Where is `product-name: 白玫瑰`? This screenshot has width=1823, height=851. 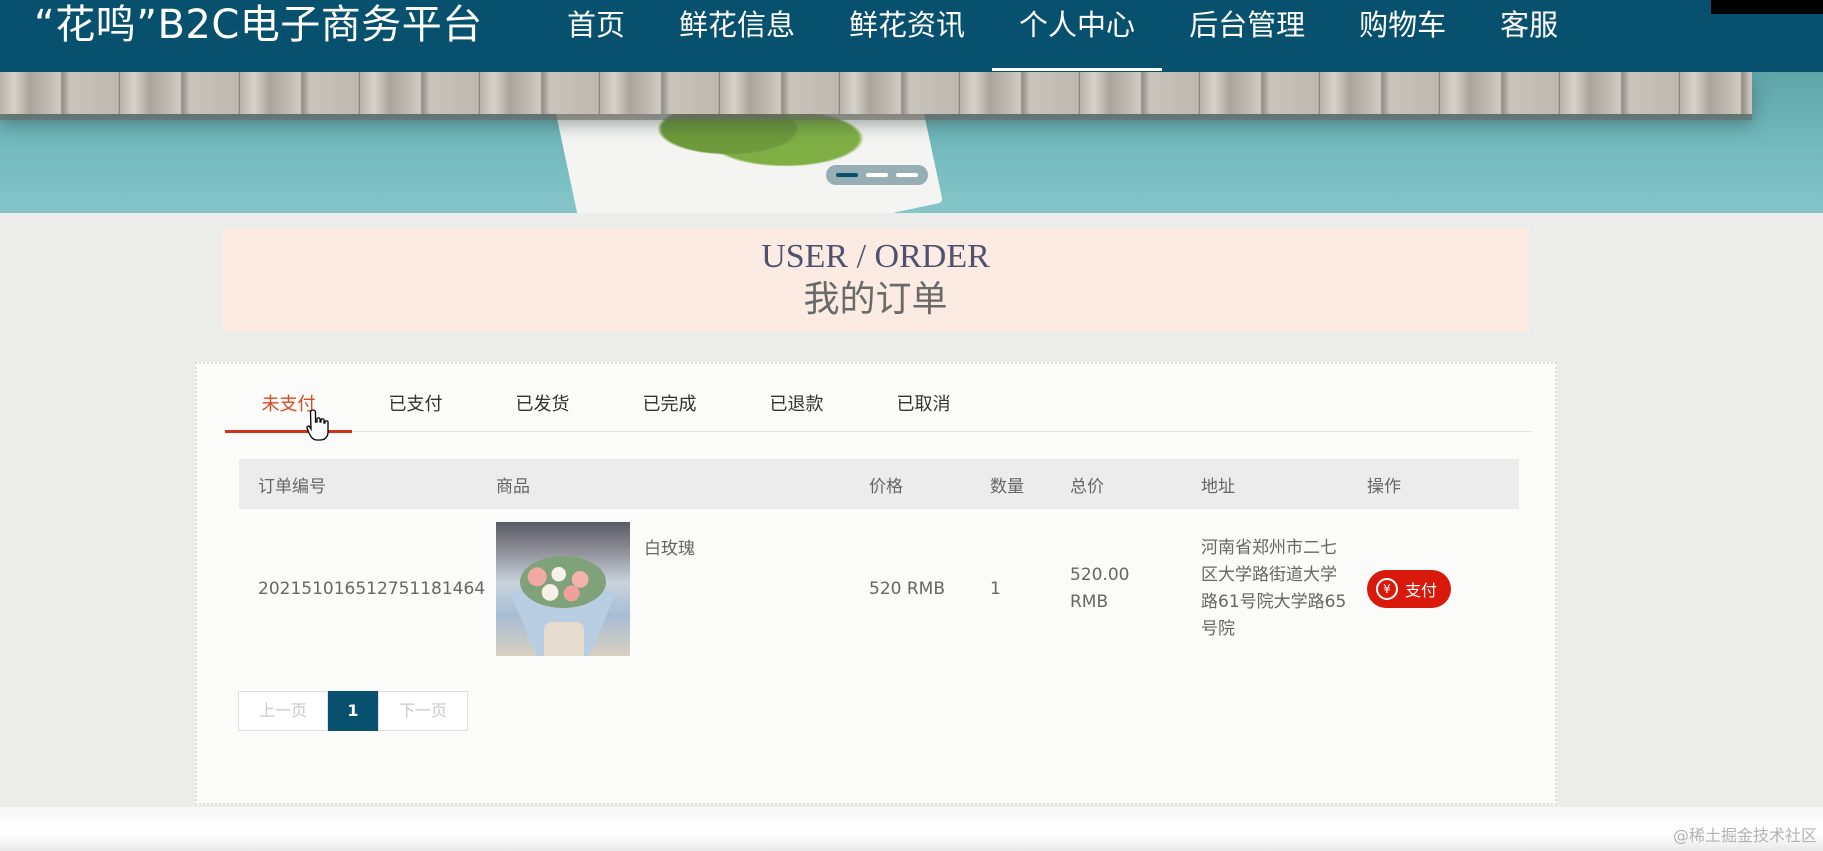 product-name: 白玫瑰 is located at coordinates (669, 546).